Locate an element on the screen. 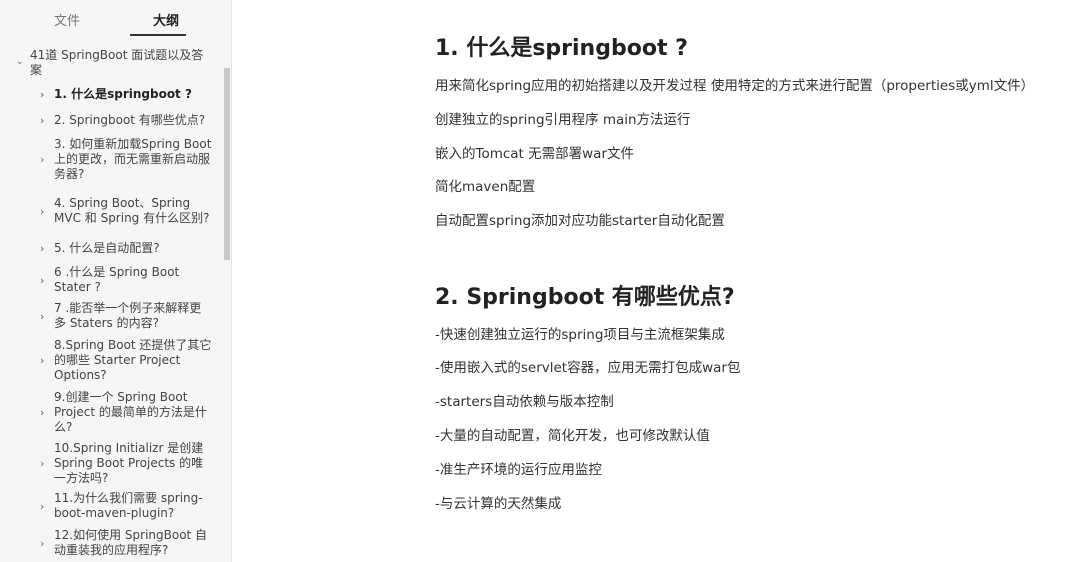 The height and width of the screenshot is (562, 1080). outline-root-label: 41道 SpringBoot 面试题以及答案 is located at coordinates (117, 62).